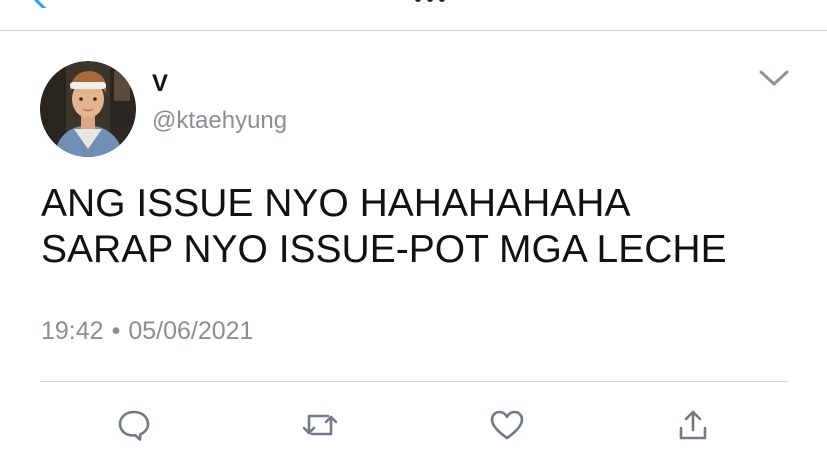 The height and width of the screenshot is (465, 827). What do you see at coordinates (433, 2) in the screenshot?
I see `header-title-fragment` at bounding box center [433, 2].